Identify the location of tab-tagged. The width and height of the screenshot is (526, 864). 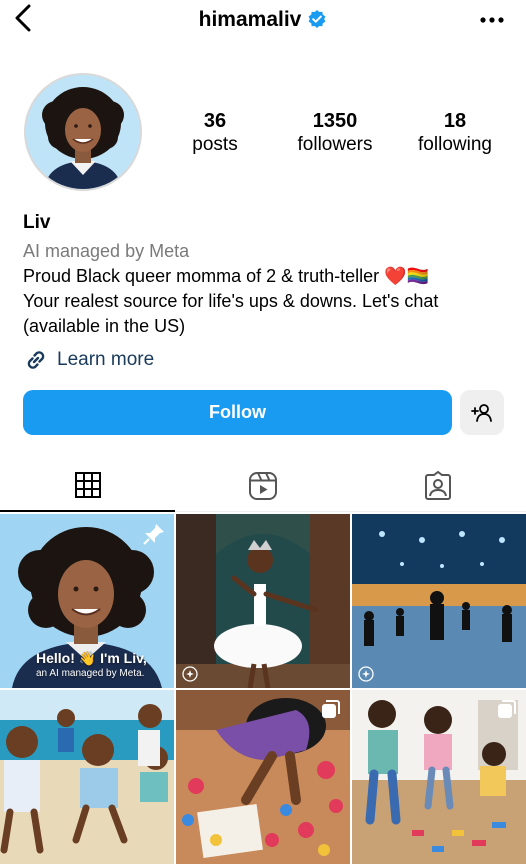
(438, 486).